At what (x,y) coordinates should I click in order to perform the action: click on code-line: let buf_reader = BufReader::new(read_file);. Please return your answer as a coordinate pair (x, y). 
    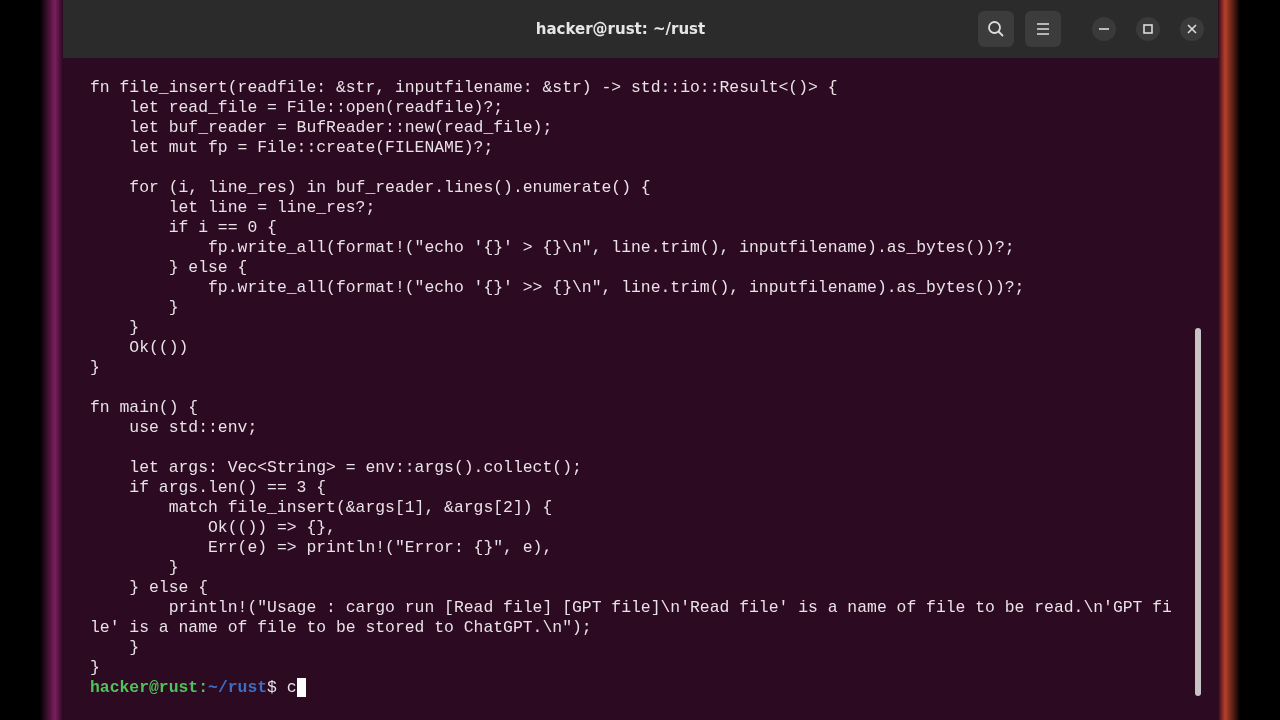
    Looking at the image, I should click on (341, 128).